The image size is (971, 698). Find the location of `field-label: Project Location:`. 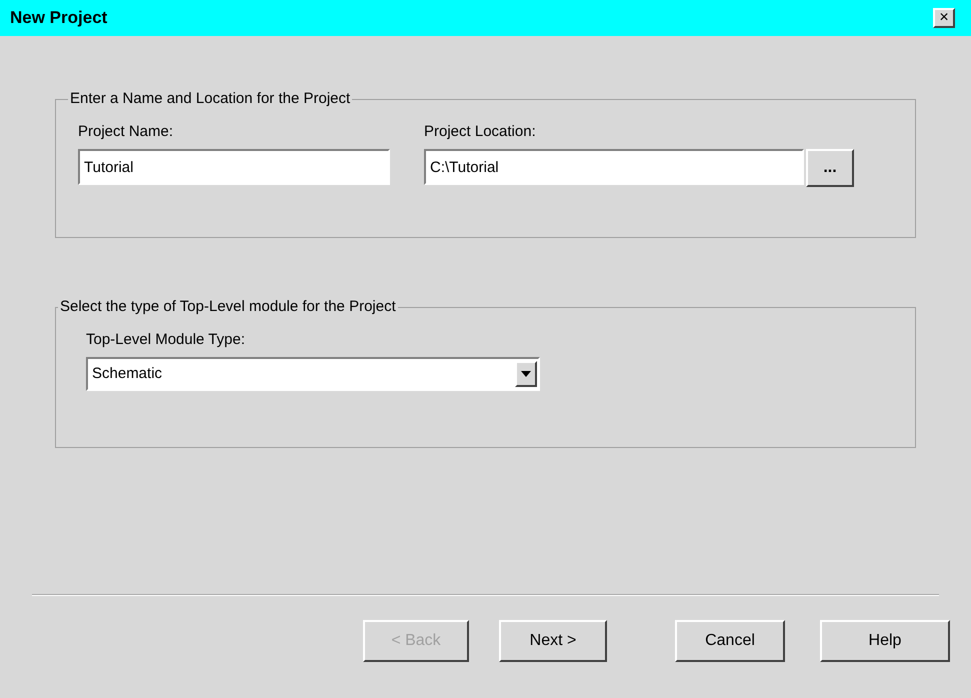

field-label: Project Location: is located at coordinates (480, 132).